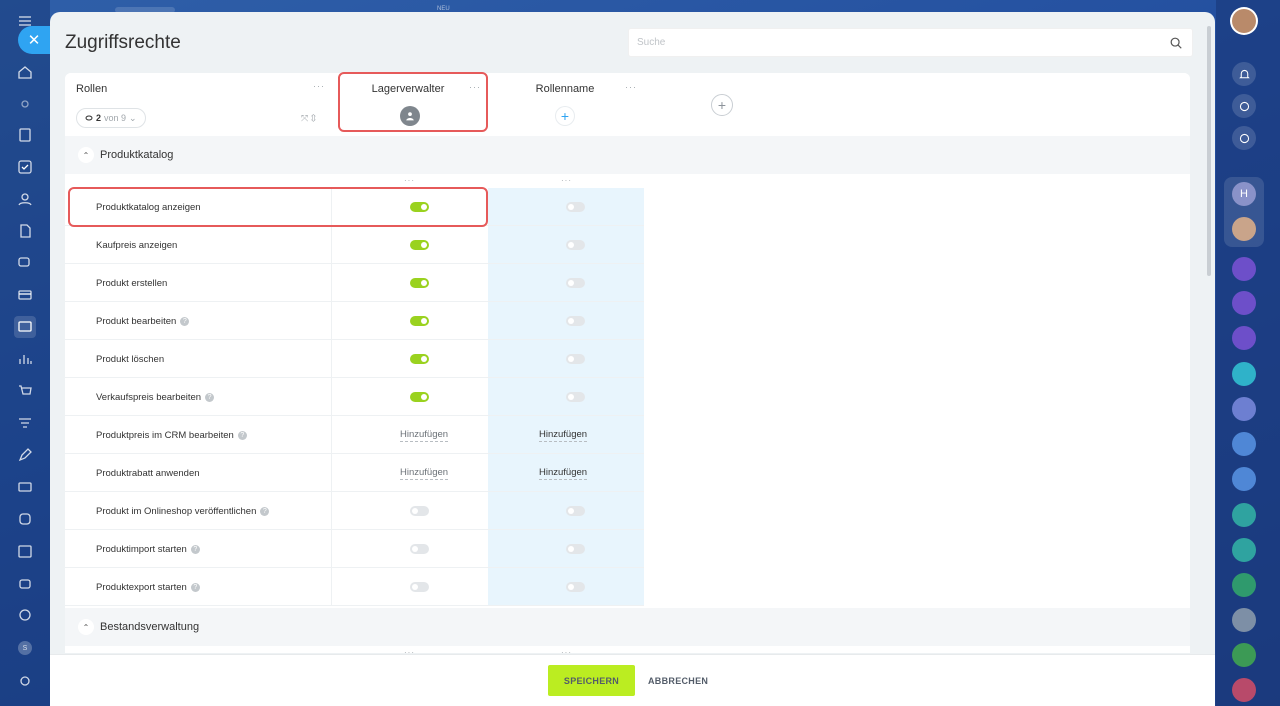 This screenshot has width=1280, height=706. Describe the element at coordinates (627, 155) in the screenshot. I see `section-produktkatalog: ⌃ Produktkatalog` at that location.